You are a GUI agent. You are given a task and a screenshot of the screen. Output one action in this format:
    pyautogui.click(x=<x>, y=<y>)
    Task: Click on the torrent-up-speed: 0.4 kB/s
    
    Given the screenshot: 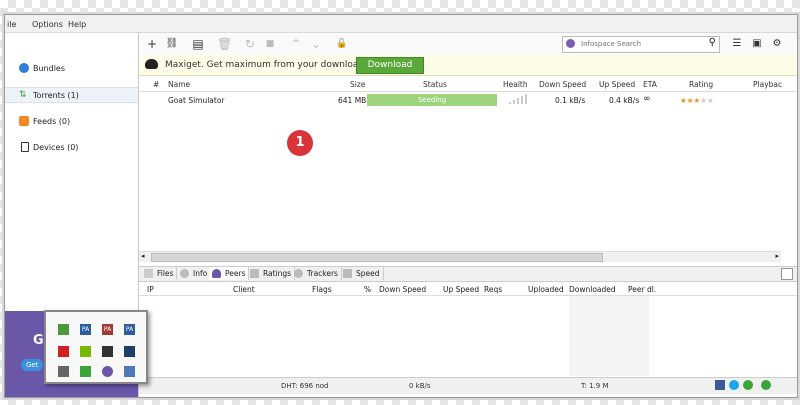 What is the action you would take?
    pyautogui.click(x=624, y=100)
    